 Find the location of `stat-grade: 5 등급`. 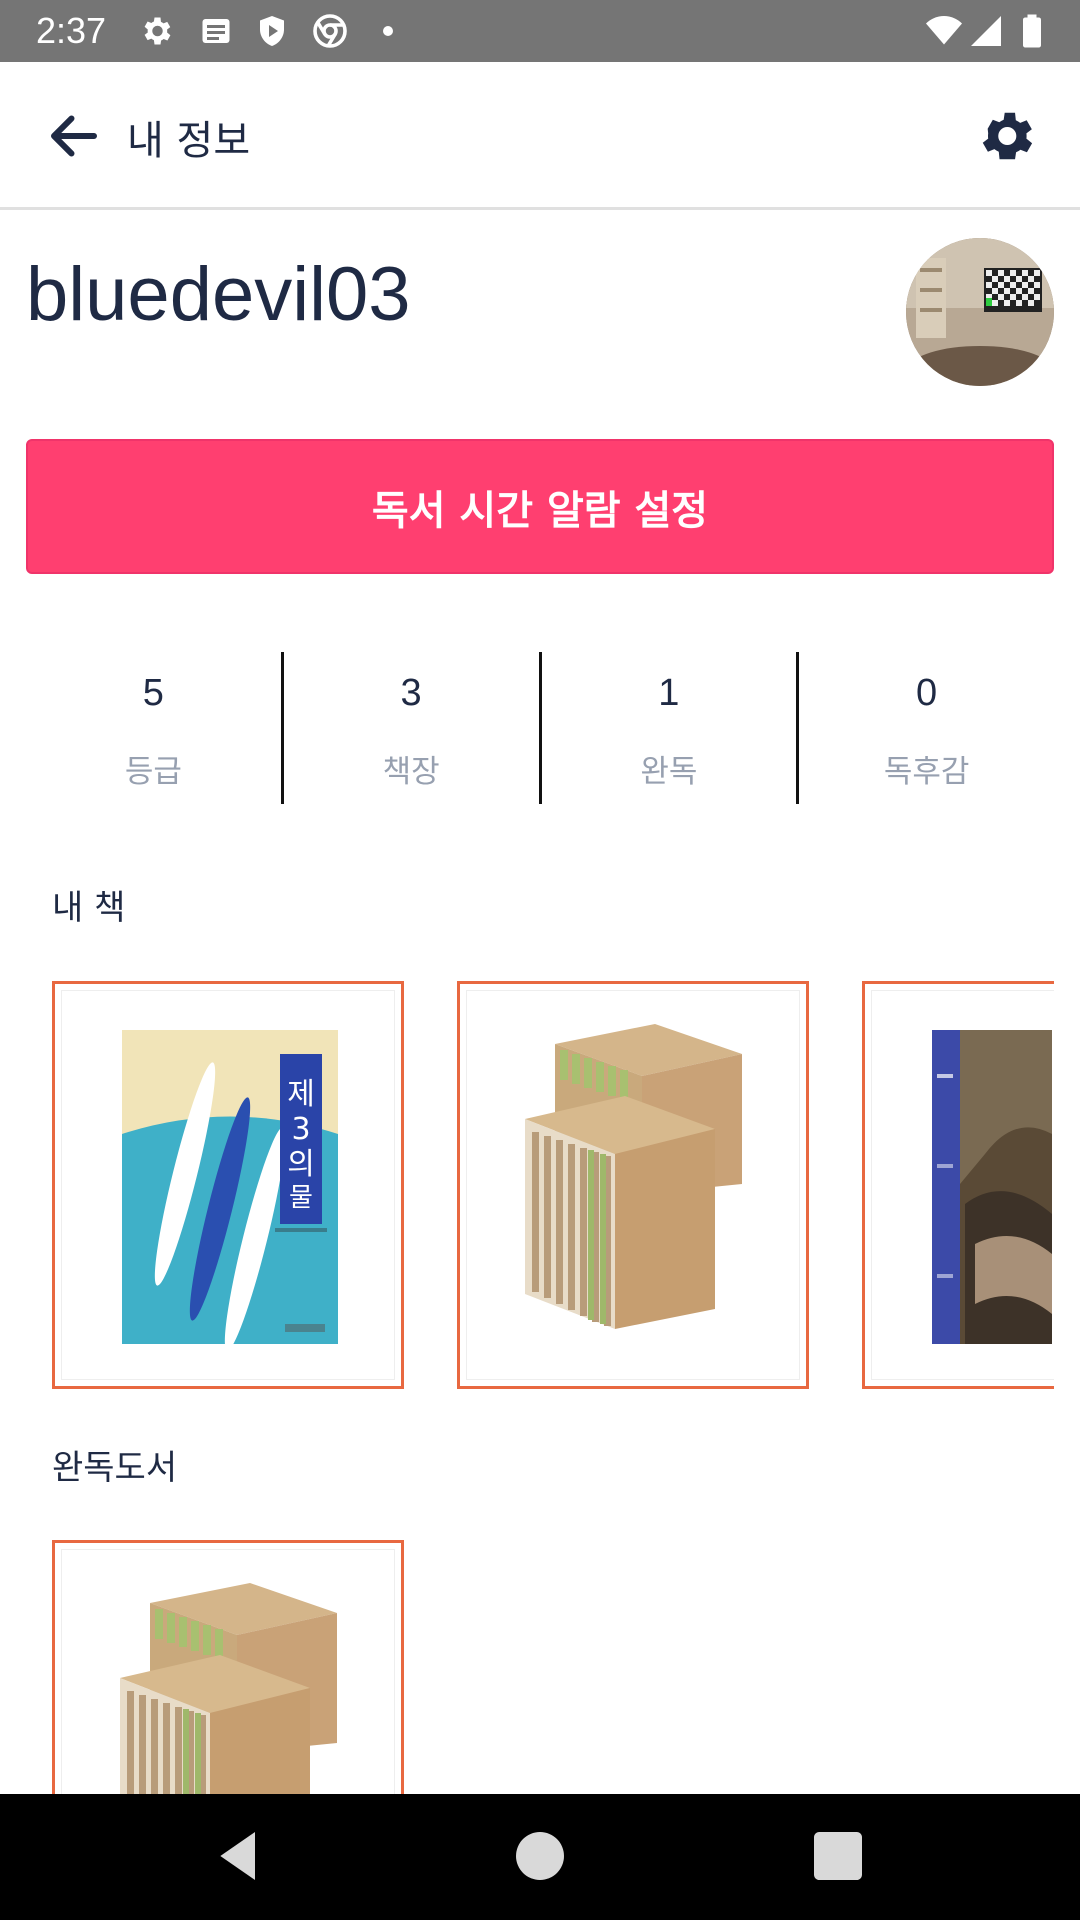

stat-grade: 5 등급 is located at coordinates (153, 728).